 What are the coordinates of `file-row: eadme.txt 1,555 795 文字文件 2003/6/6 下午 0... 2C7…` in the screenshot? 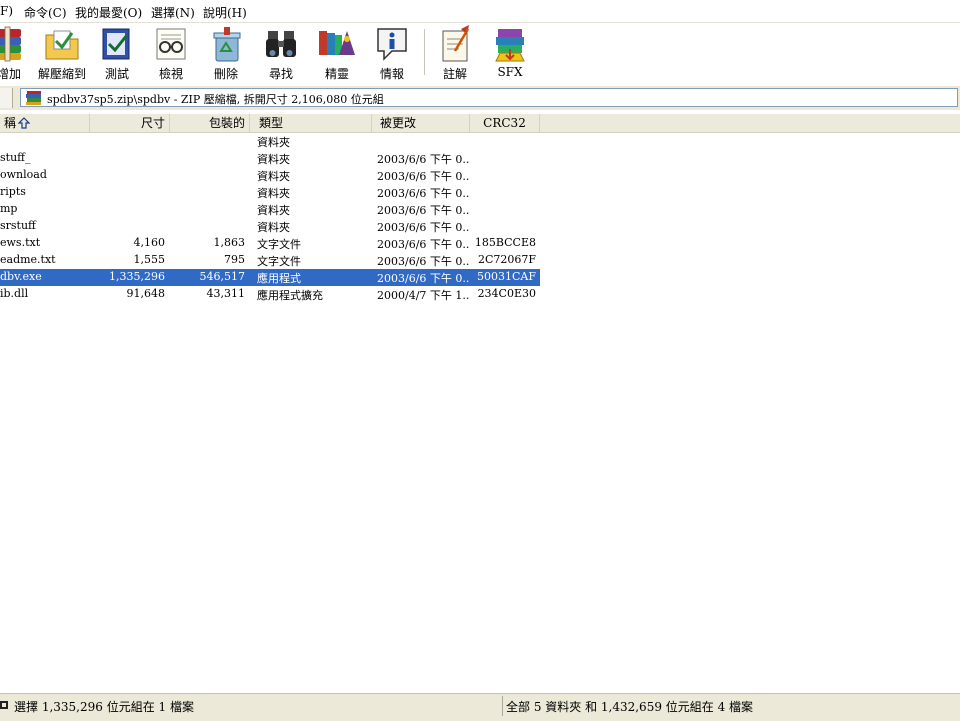 It's located at (270, 260).